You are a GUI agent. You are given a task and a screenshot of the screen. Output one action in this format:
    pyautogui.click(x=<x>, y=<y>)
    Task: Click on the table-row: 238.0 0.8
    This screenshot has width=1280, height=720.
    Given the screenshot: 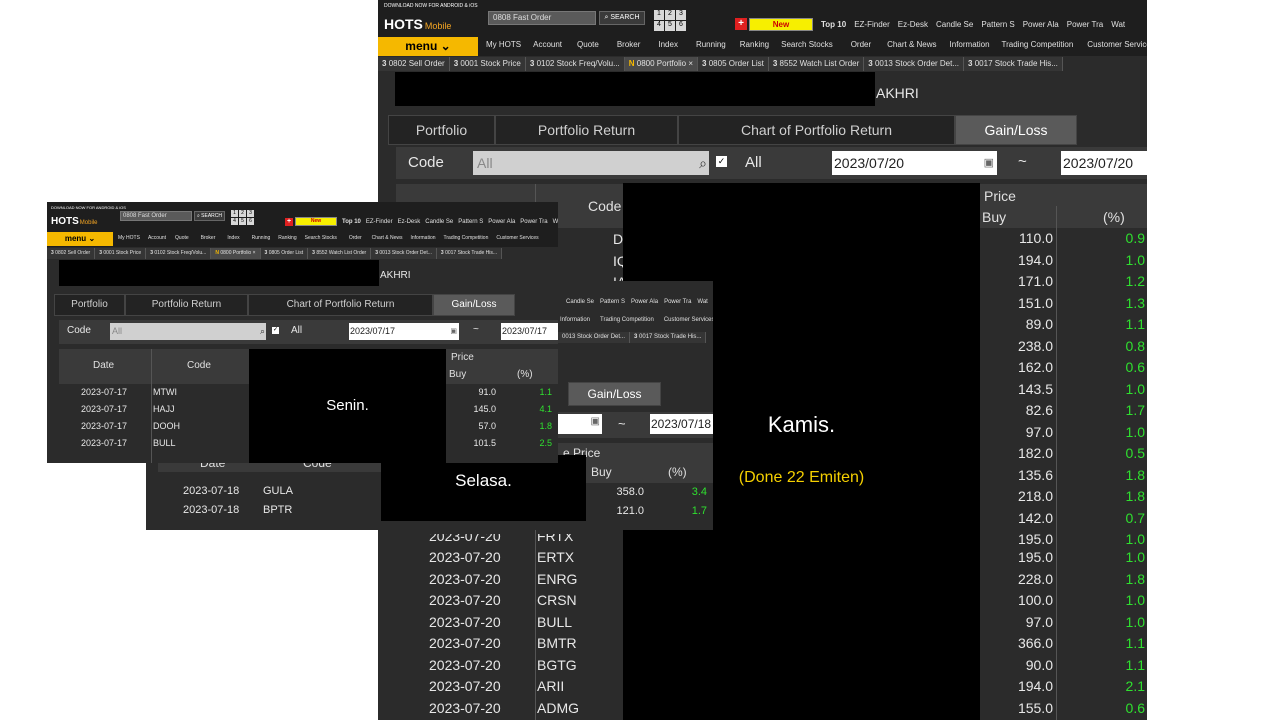 What is the action you would take?
    pyautogui.click(x=1062, y=346)
    